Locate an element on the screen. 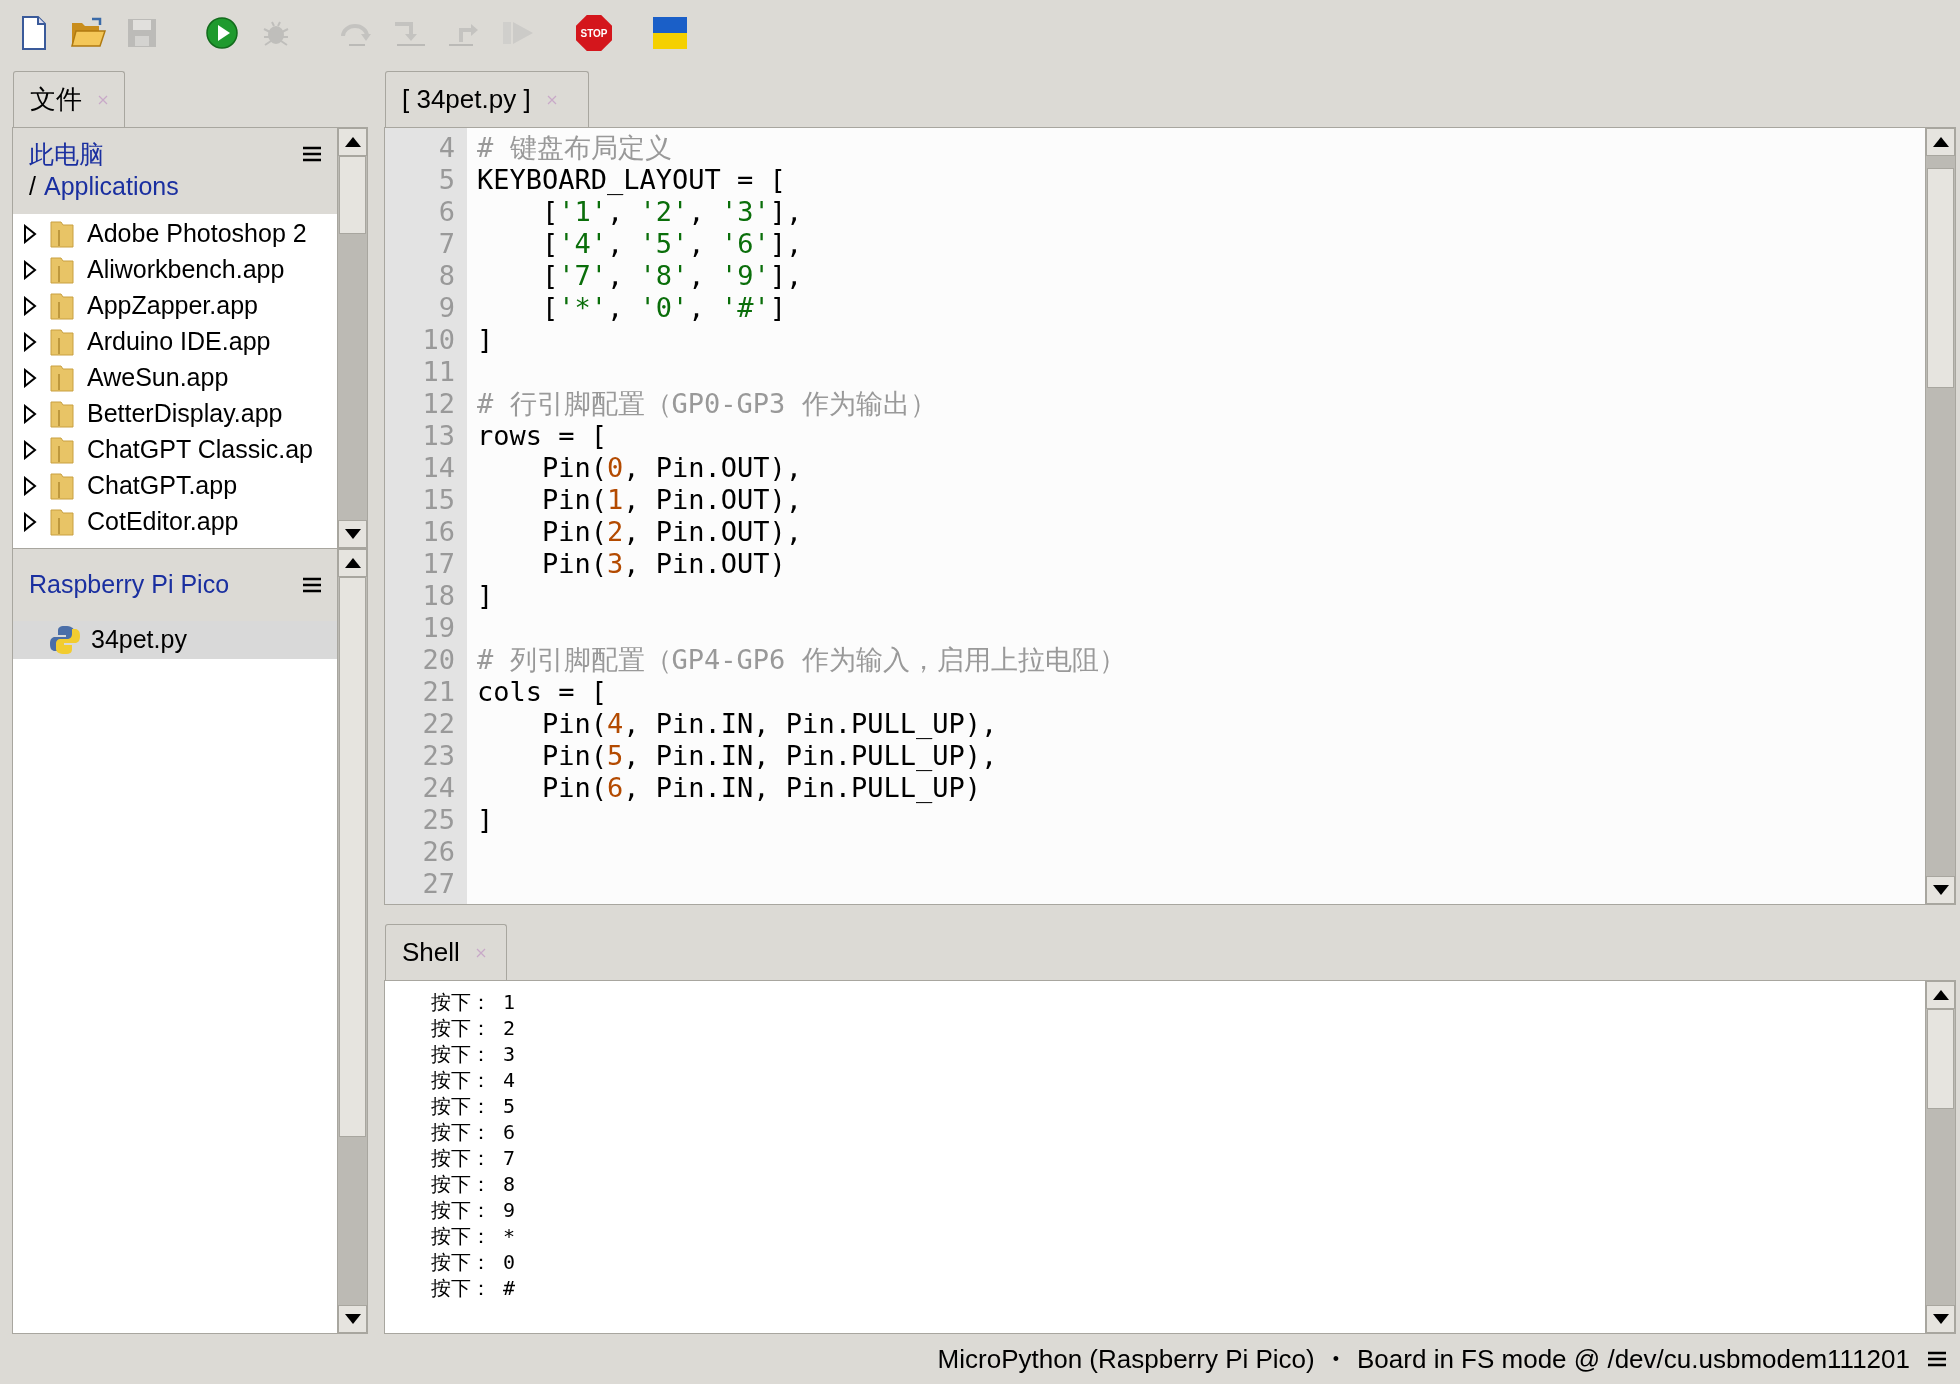 This screenshot has width=1960, height=1384. line-number: 26 is located at coordinates (438, 852).